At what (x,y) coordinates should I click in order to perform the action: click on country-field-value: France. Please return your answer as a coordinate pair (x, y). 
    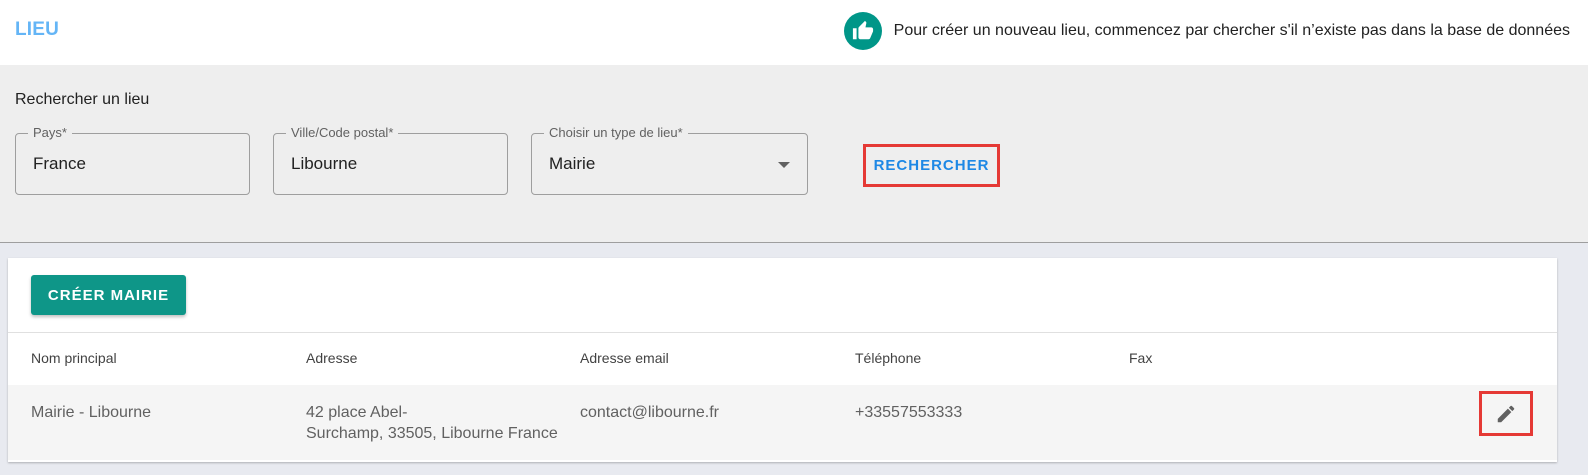
    Looking at the image, I should click on (59, 163).